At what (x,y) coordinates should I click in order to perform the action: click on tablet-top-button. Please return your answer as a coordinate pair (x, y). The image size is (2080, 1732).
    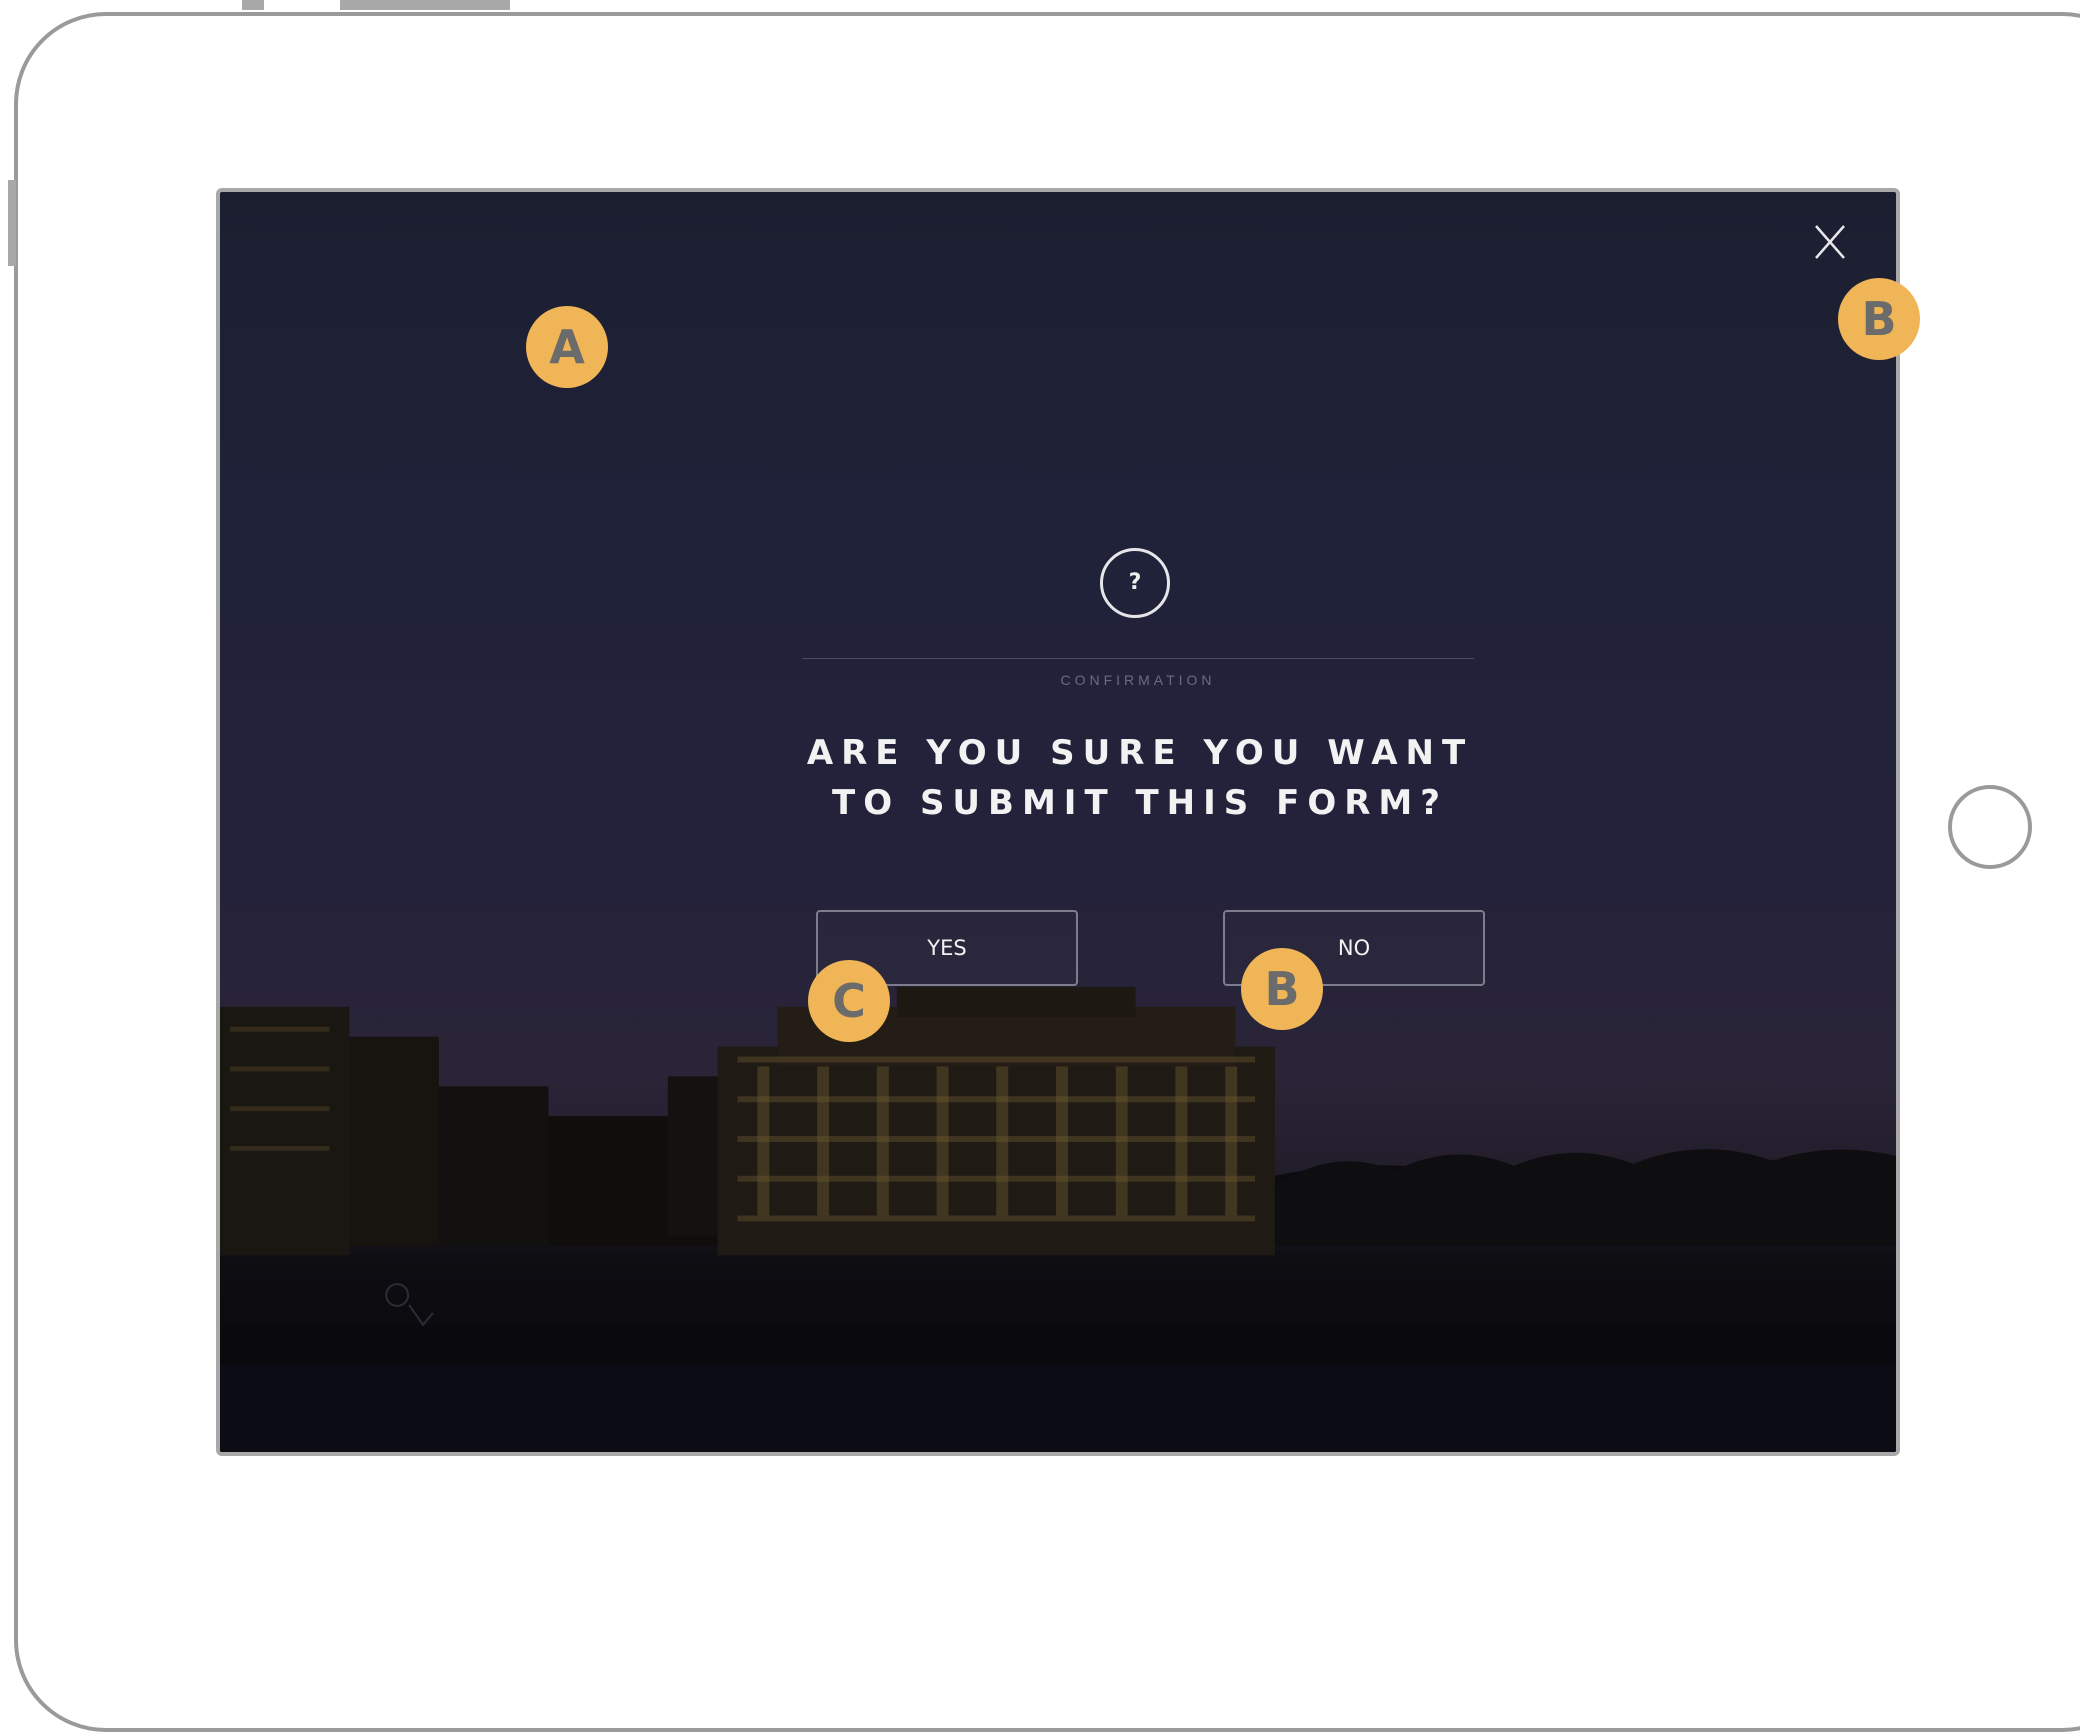
    Looking at the image, I should click on (253, 5).